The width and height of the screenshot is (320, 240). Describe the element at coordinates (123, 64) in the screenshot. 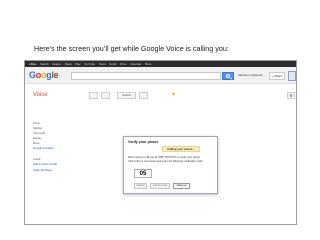

I see `topbar-link-drive: Drive` at that location.